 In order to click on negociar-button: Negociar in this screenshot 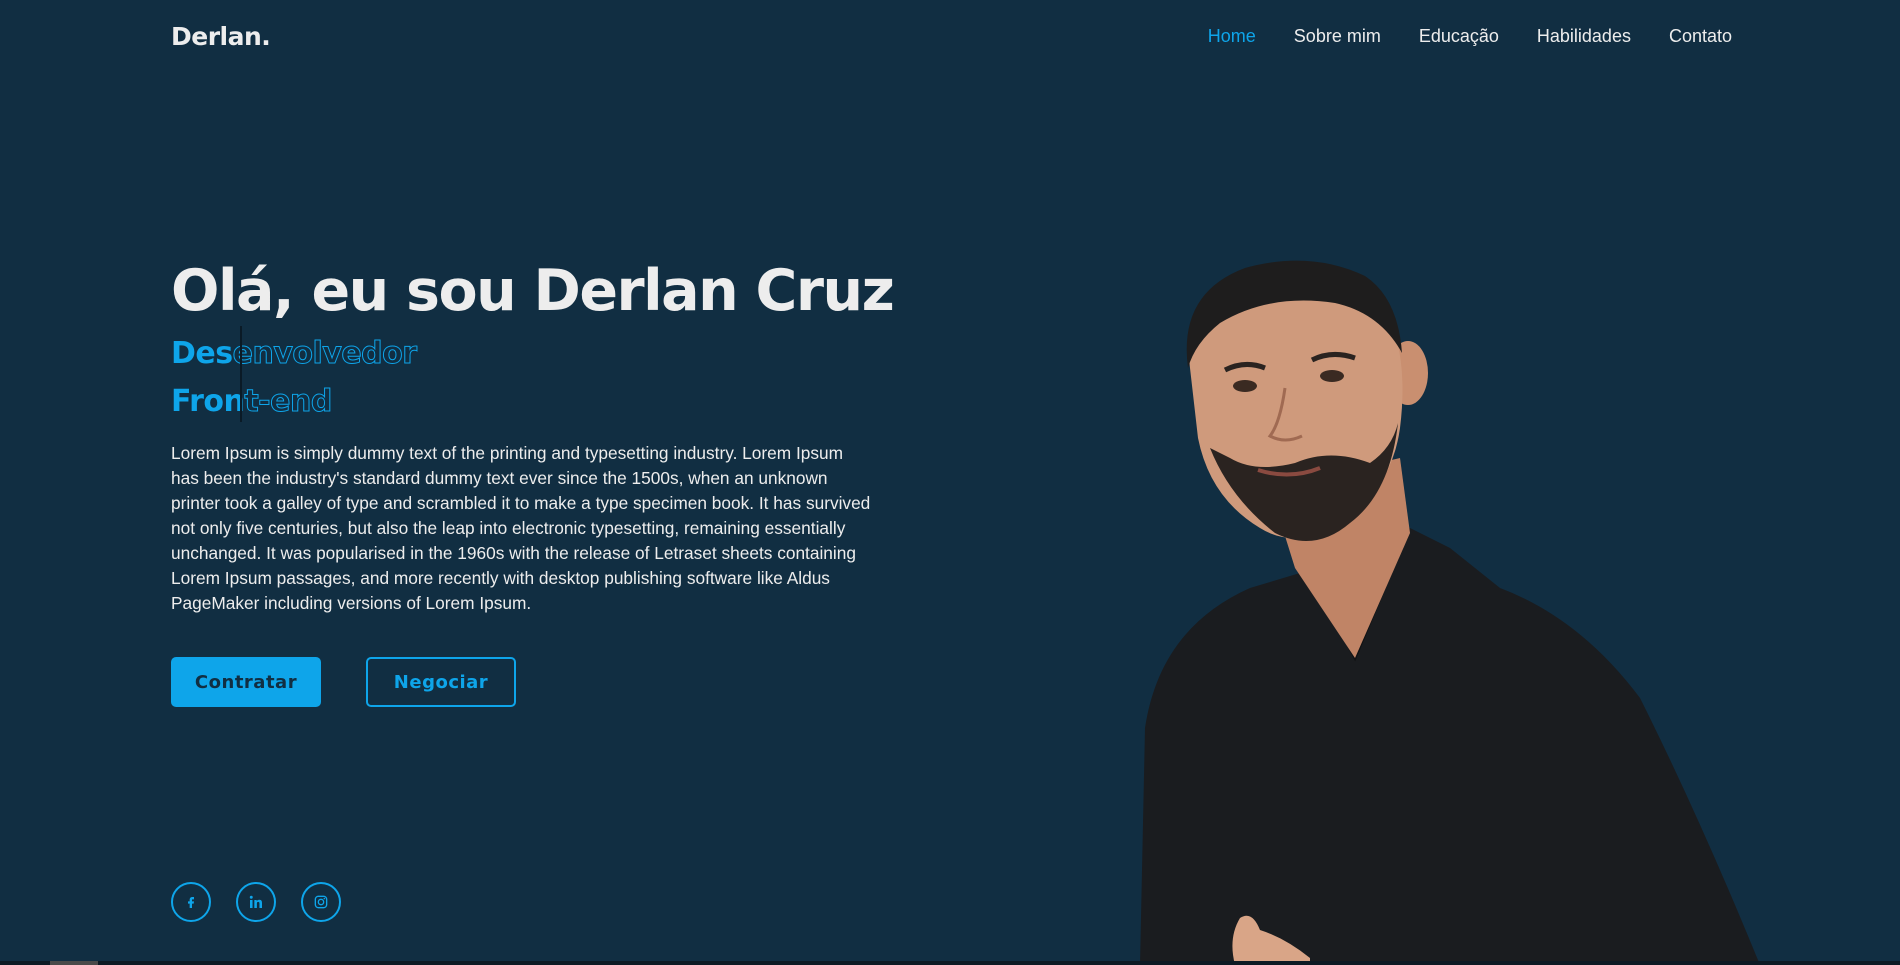, I will do `click(441, 682)`.